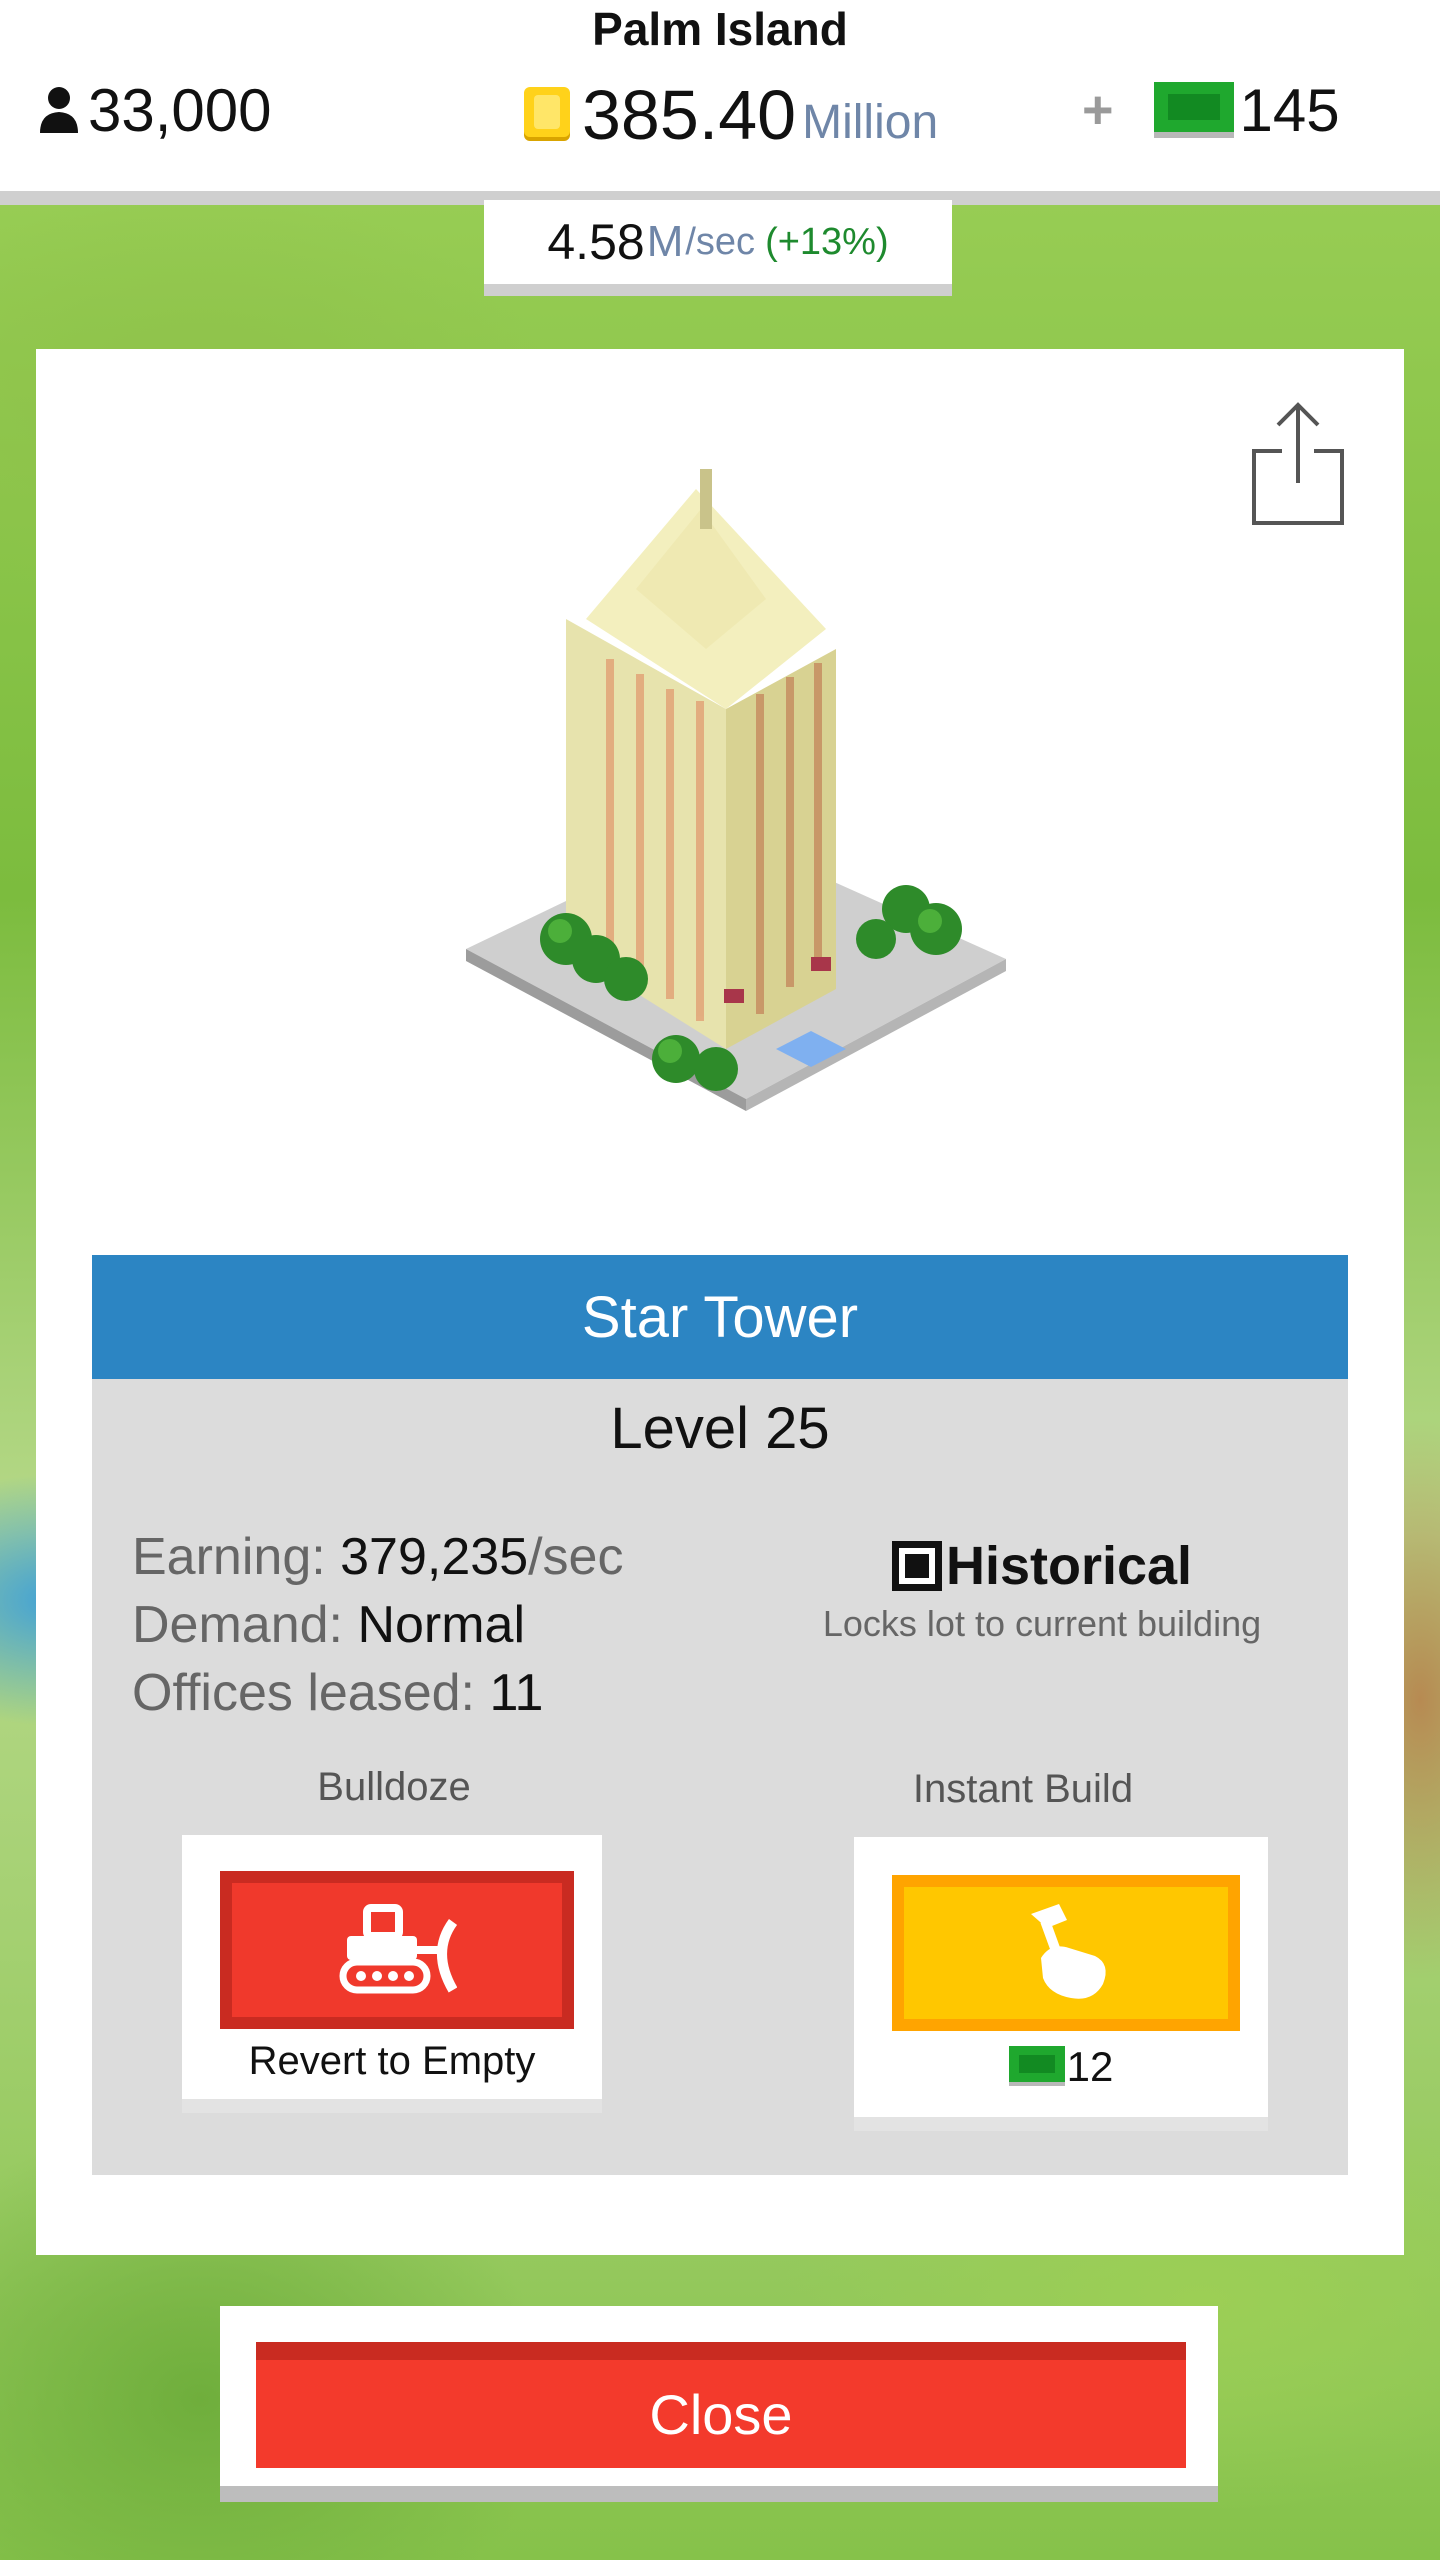 Image resolution: width=1440 pixels, height=2560 pixels. I want to click on earning-value: 379,235, so click(434, 1557).